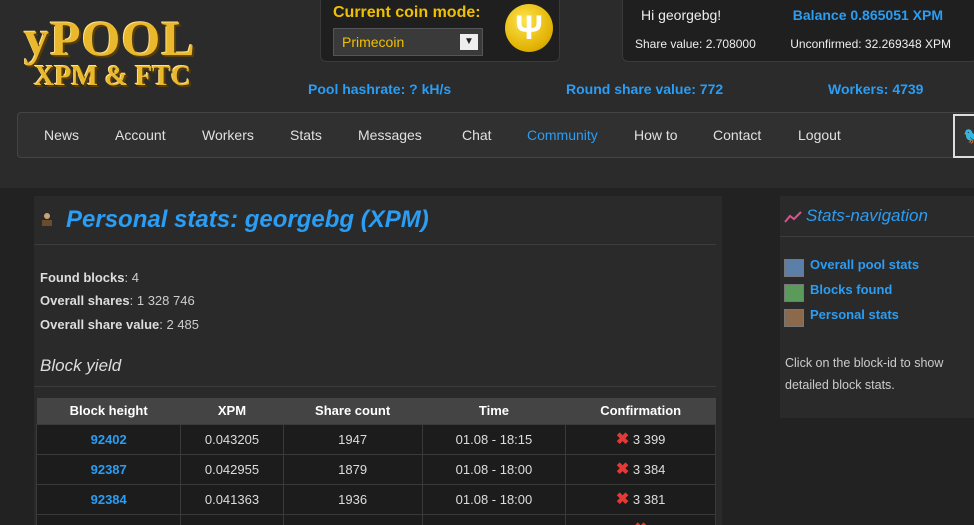 This screenshot has width=974, height=525. What do you see at coordinates (228, 135) in the screenshot?
I see `nav-workers: Workers` at bounding box center [228, 135].